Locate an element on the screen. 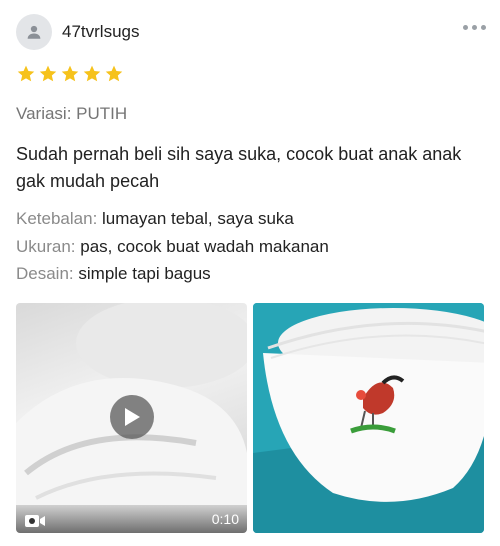 The height and width of the screenshot is (546, 500). attribute-size: Ukuran: pas, cocok buat wadah makanan is located at coordinates (172, 247).